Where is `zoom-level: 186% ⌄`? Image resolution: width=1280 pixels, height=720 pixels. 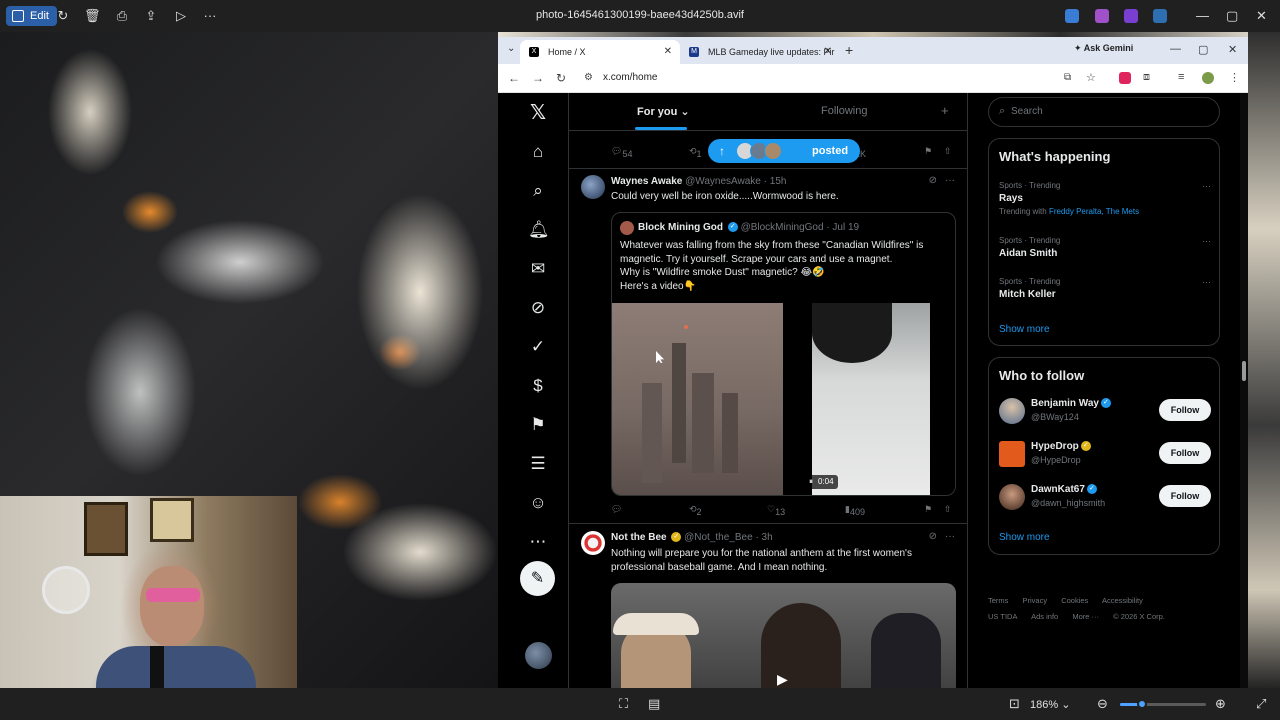
zoom-level: 186% ⌄ is located at coordinates (1056, 705).